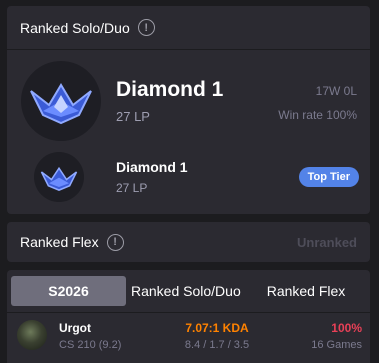 Image resolution: width=379 pixels, height=363 pixels. I want to click on peak-lp: 27 LP, so click(132, 188).